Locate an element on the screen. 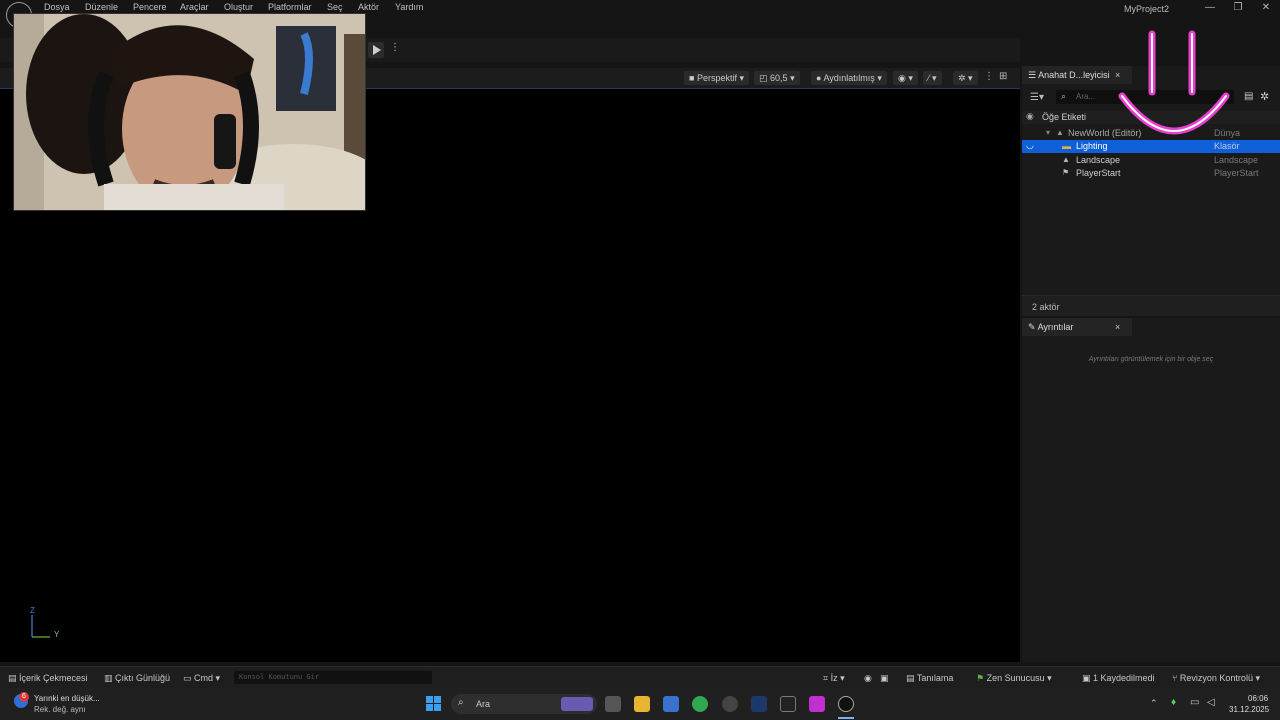  cmd-dropdown: ▭ Cmd ▾ is located at coordinates (201, 678).